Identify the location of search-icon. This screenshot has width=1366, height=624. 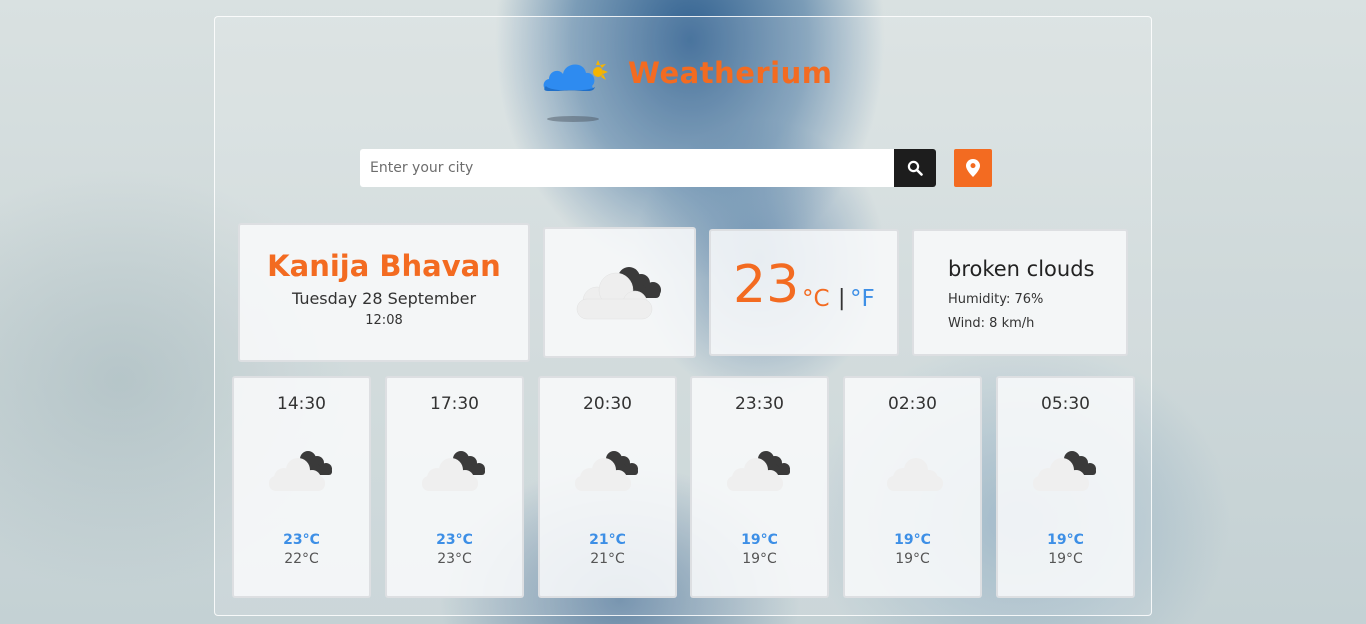
(915, 168).